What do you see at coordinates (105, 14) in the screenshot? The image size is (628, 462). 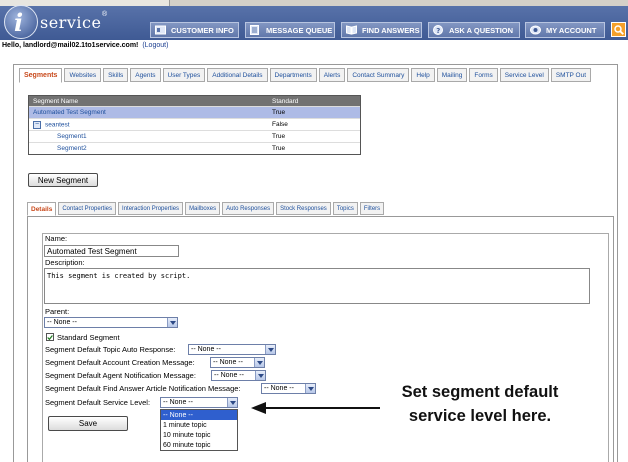 I see `logo-registered-mark: ®` at bounding box center [105, 14].